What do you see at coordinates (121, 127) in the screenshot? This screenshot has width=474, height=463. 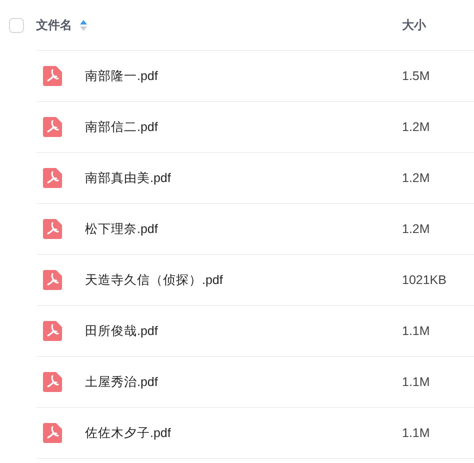 I see `file-name: 南部信二.pdf` at bounding box center [121, 127].